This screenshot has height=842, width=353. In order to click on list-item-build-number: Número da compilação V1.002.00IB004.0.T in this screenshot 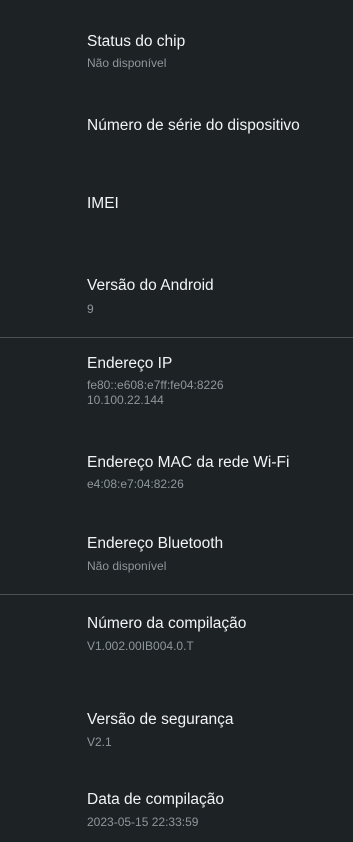, I will do `click(176, 639)`.